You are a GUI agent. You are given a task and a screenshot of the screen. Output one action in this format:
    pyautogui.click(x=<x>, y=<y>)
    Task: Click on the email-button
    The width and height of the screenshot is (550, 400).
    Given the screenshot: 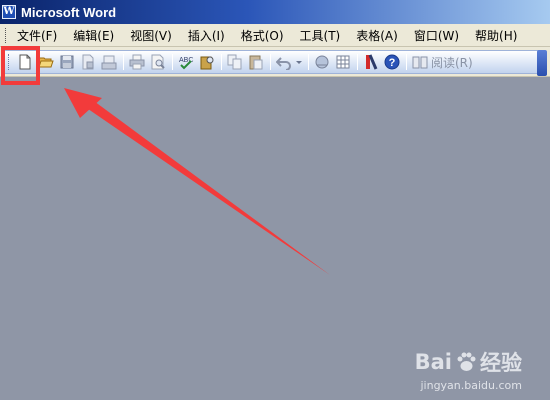 What is the action you would take?
    pyautogui.click(x=108, y=62)
    